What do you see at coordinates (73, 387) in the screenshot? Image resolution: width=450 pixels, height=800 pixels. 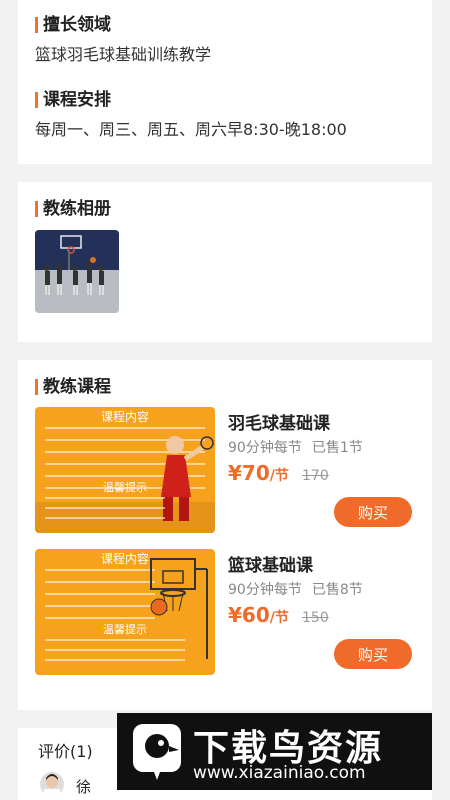 I see `courses-title: 教练课程` at bounding box center [73, 387].